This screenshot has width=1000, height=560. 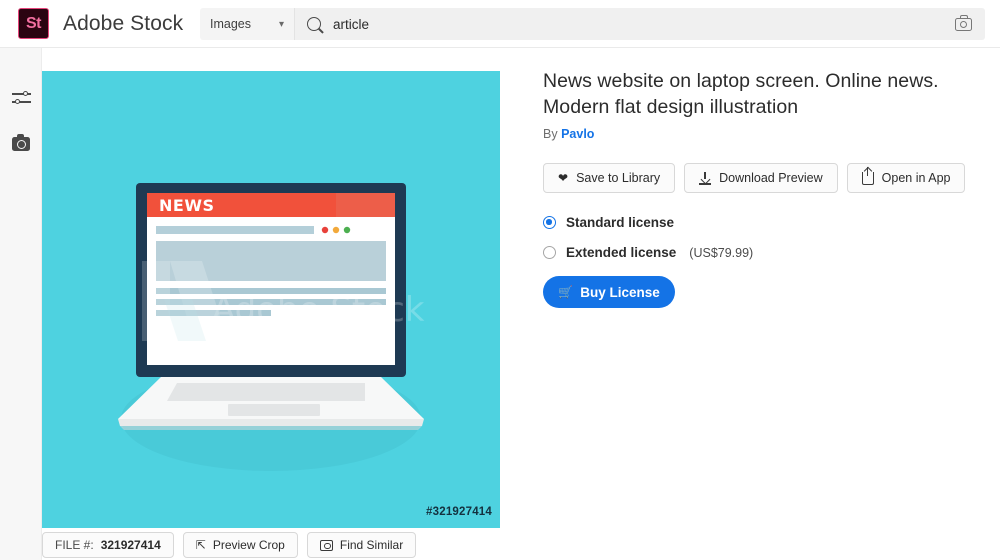 I want to click on rail-camera-button, so click(x=21, y=144).